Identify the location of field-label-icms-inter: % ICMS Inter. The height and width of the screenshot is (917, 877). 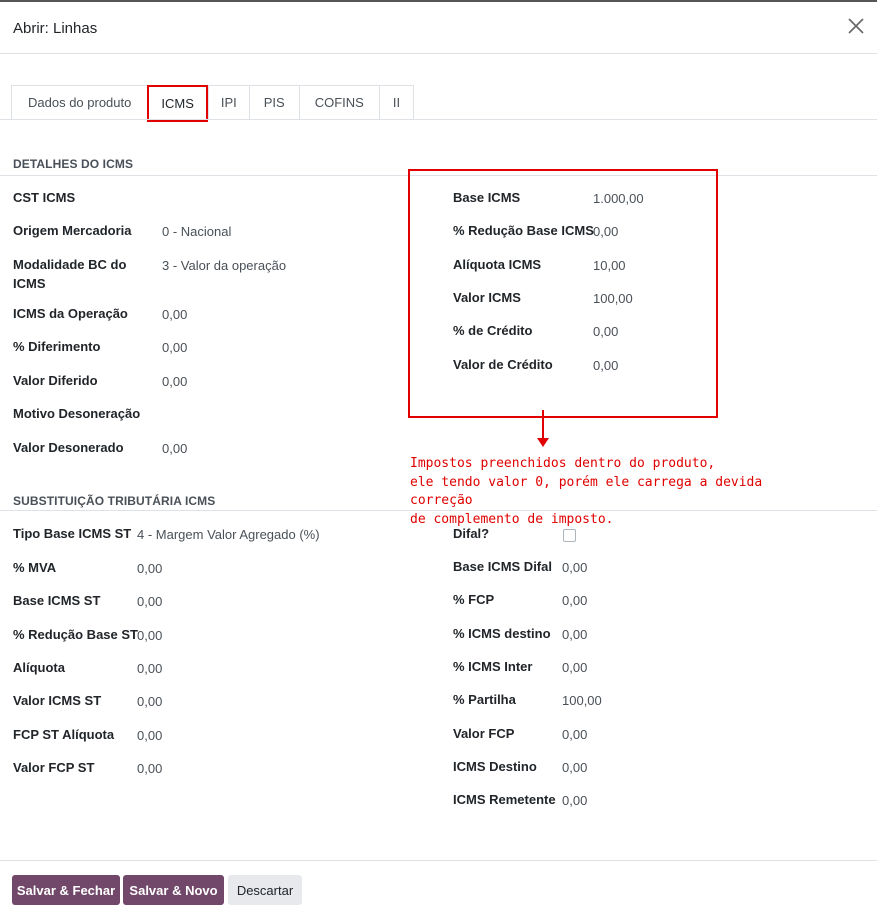
(493, 666).